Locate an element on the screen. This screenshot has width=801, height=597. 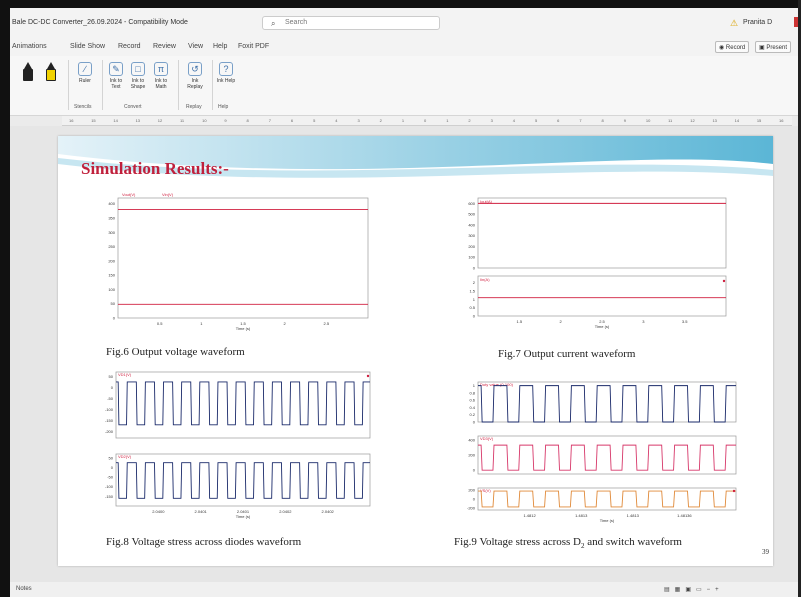
ink-replay-button: ↺ Ink Replay is located at coordinates (195, 76).